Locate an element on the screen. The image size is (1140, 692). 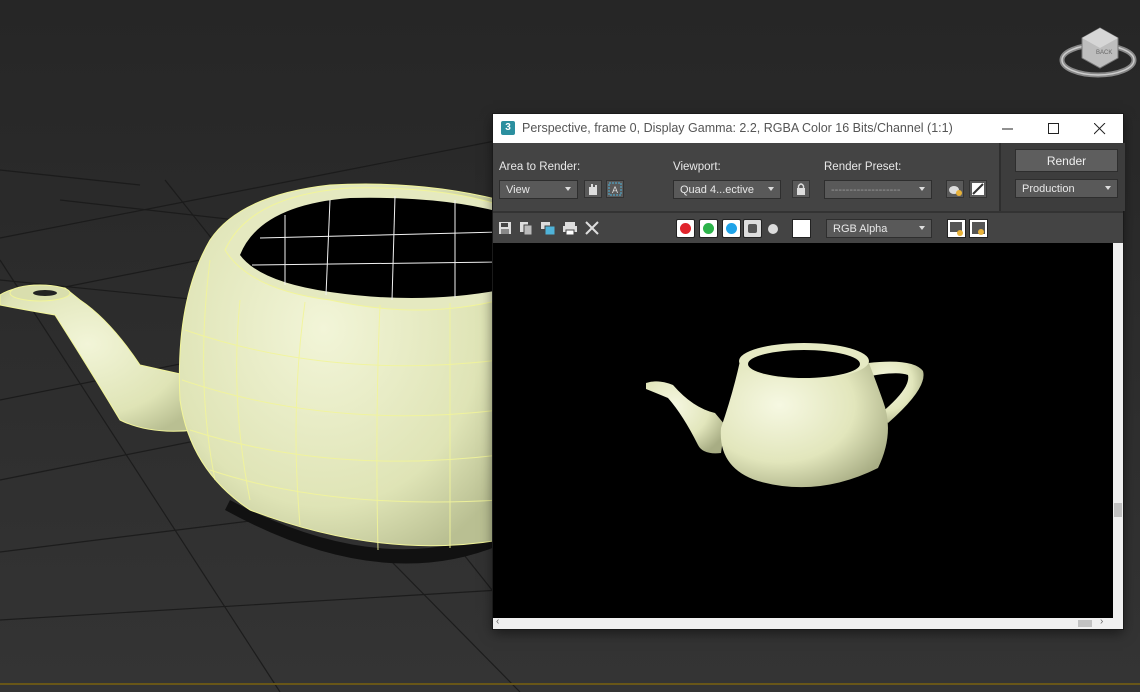
green-channel-toggle is located at coordinates (708, 228).